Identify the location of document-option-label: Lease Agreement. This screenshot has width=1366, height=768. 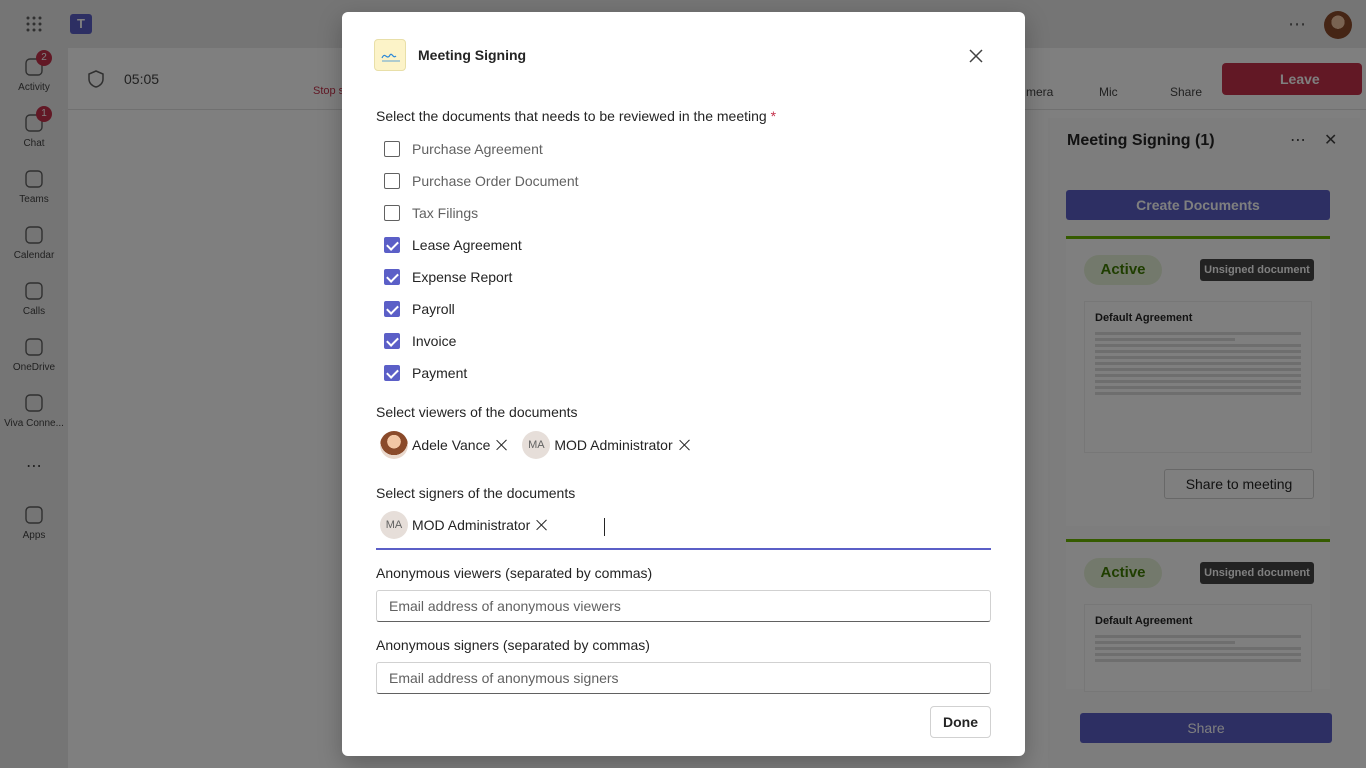
(467, 245).